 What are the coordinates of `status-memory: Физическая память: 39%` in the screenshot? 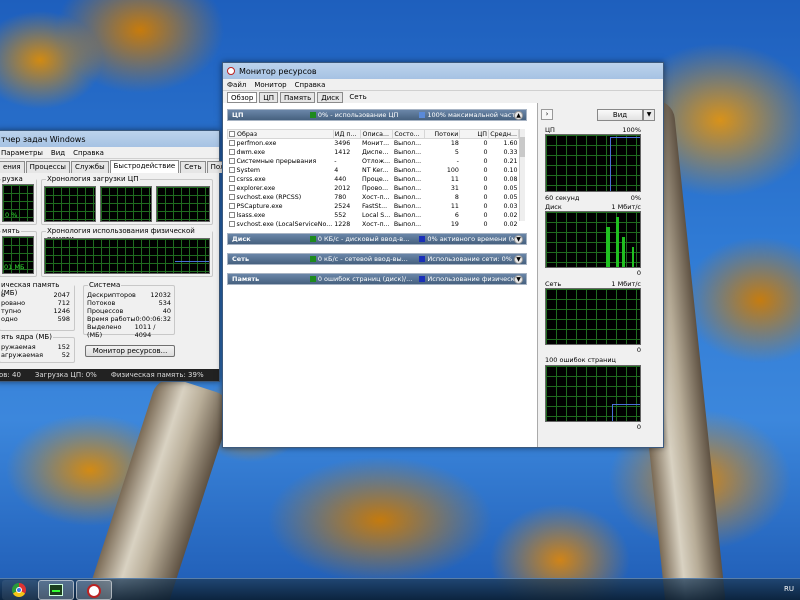 It's located at (157, 375).